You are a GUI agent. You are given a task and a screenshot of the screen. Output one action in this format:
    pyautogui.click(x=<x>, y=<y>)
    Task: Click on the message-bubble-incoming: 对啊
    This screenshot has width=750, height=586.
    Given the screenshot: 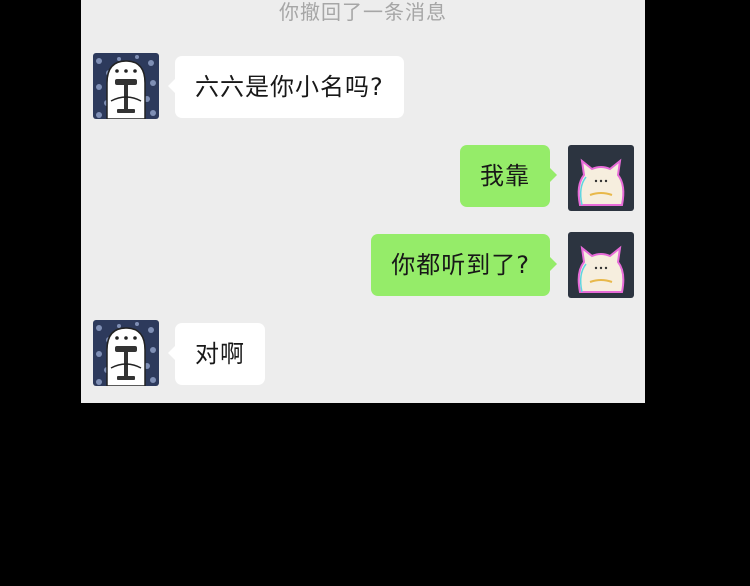 What is the action you would take?
    pyautogui.click(x=216, y=354)
    